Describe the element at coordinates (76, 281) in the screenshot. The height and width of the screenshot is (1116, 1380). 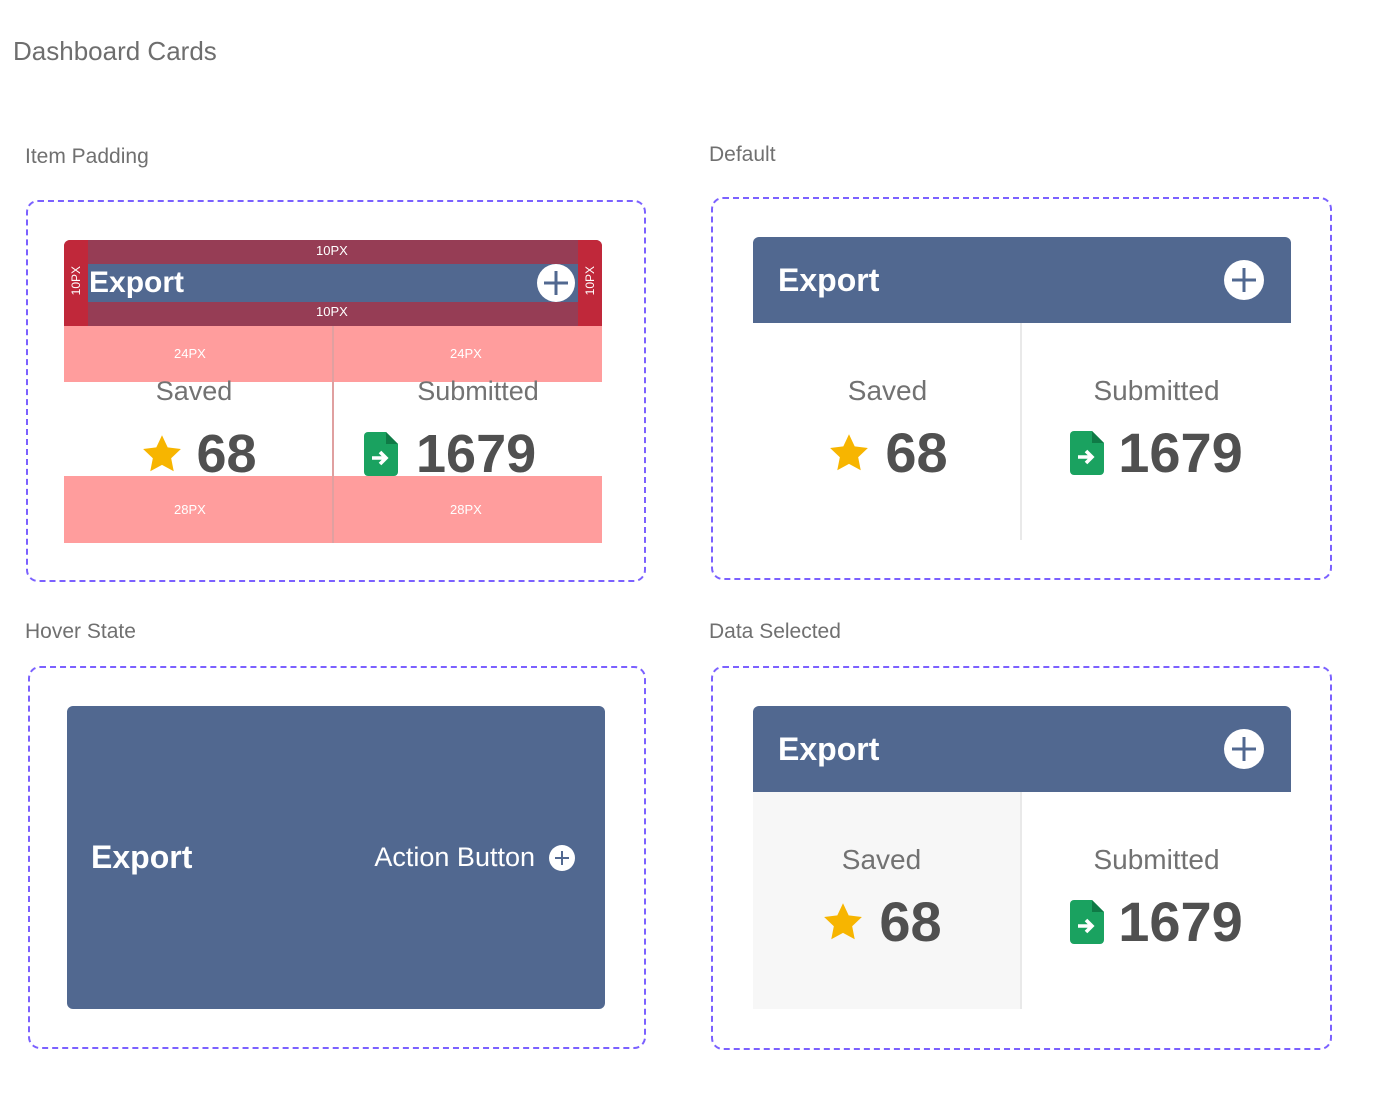
I see `padding-left-label: 10PX` at that location.